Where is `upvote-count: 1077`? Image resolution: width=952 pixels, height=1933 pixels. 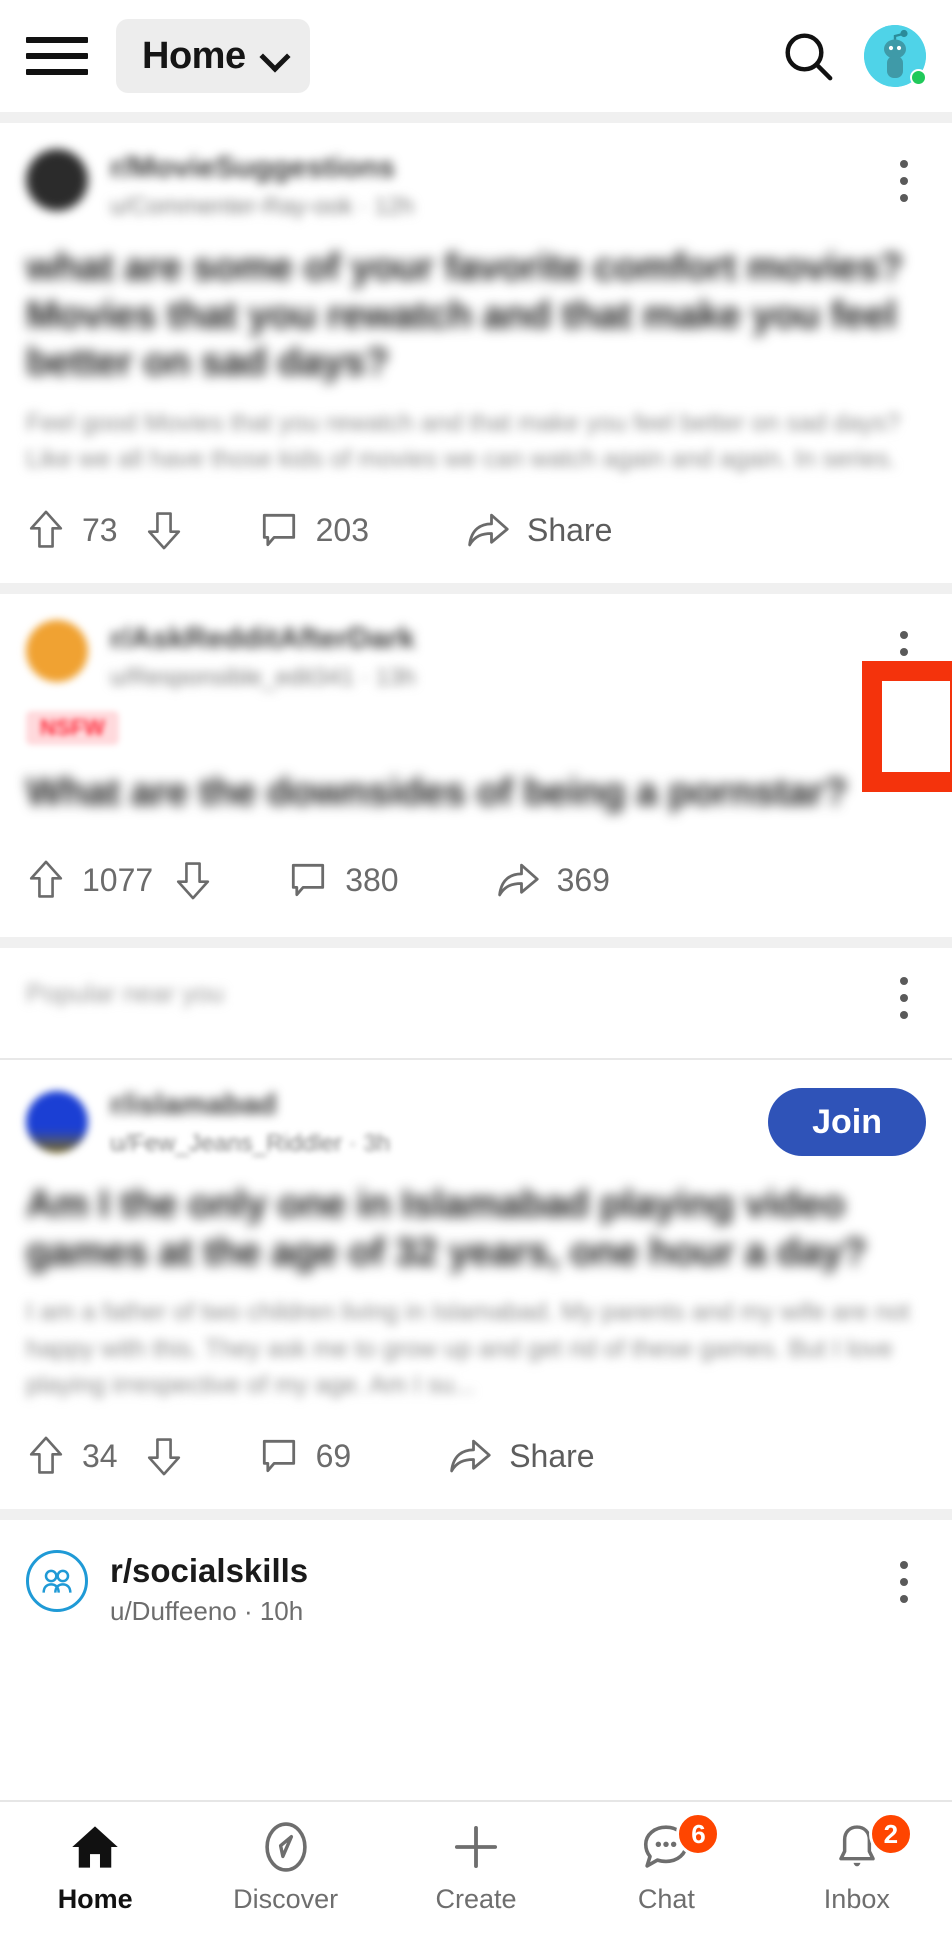 upvote-count: 1077 is located at coordinates (118, 879).